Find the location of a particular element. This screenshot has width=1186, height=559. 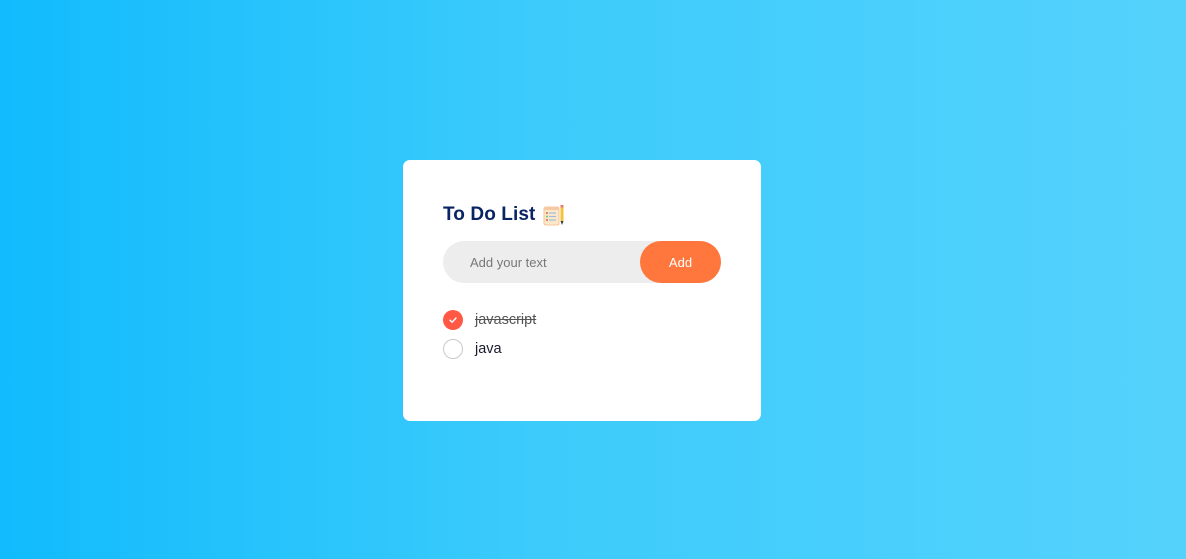

task-list: javascript java is located at coordinates (582, 334).